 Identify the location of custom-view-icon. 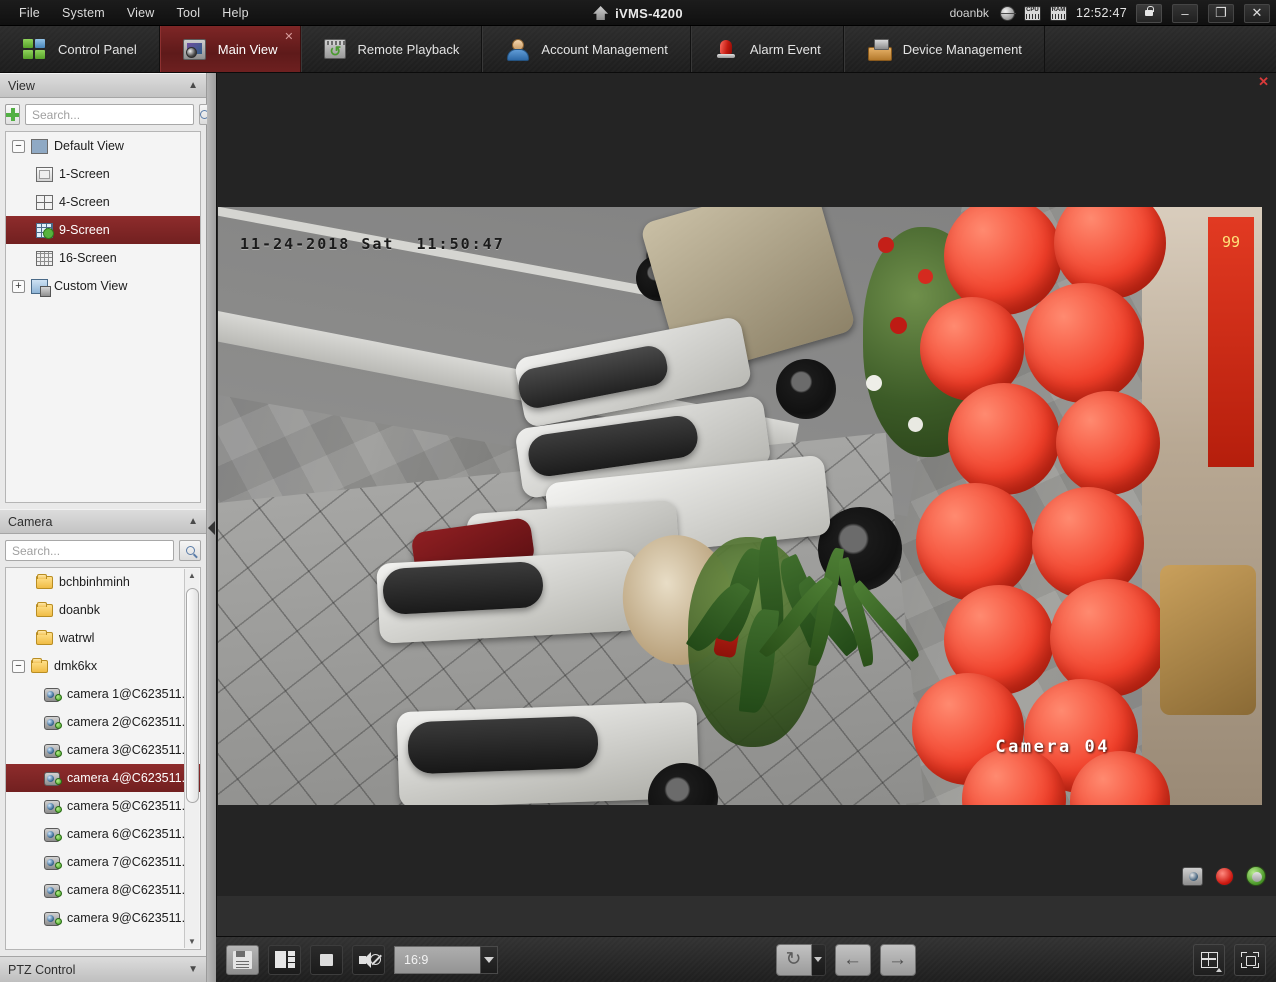
(41, 287).